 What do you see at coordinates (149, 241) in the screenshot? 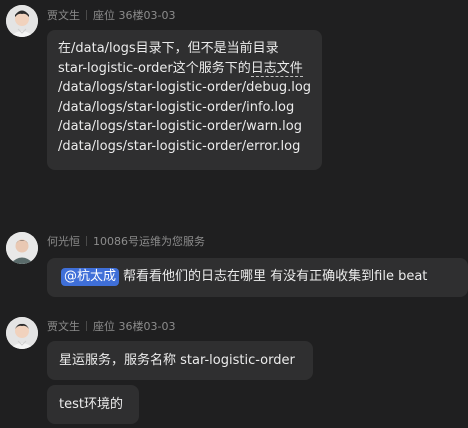
I see `sender-meta: 10086号运维为您服务` at bounding box center [149, 241].